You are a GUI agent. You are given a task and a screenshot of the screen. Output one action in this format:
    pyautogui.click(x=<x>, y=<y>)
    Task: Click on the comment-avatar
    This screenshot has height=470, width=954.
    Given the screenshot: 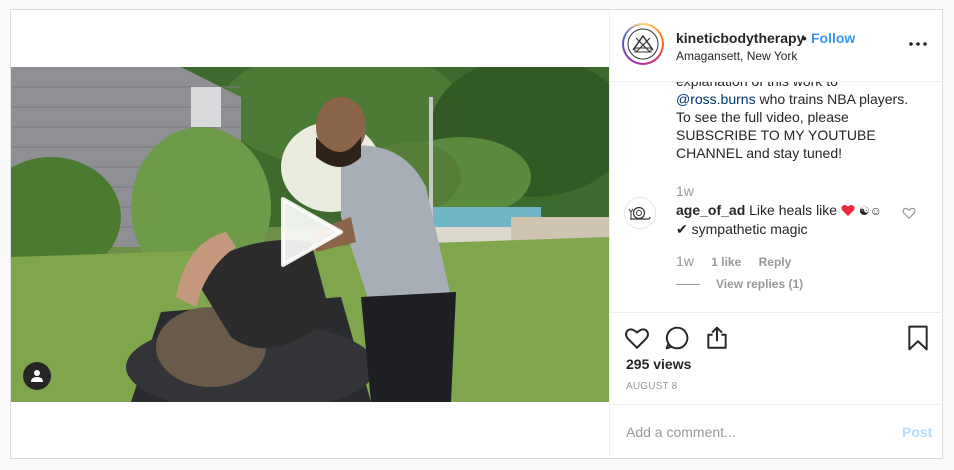 What is the action you would take?
    pyautogui.click(x=640, y=213)
    